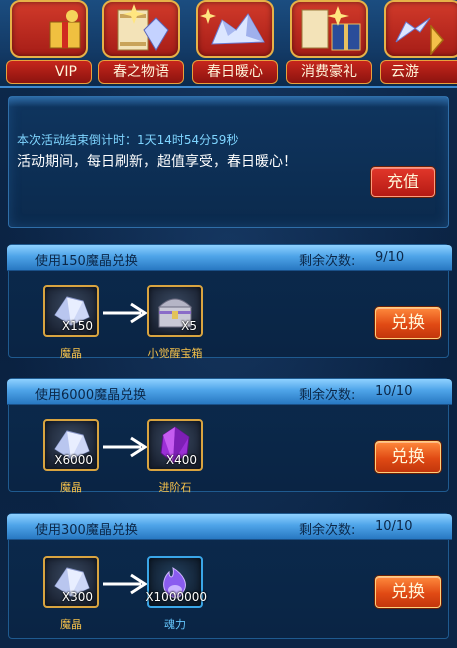 The height and width of the screenshot is (648, 457). What do you see at coordinates (71, 582) in the screenshot?
I see `cost-item-slot: X300` at bounding box center [71, 582].